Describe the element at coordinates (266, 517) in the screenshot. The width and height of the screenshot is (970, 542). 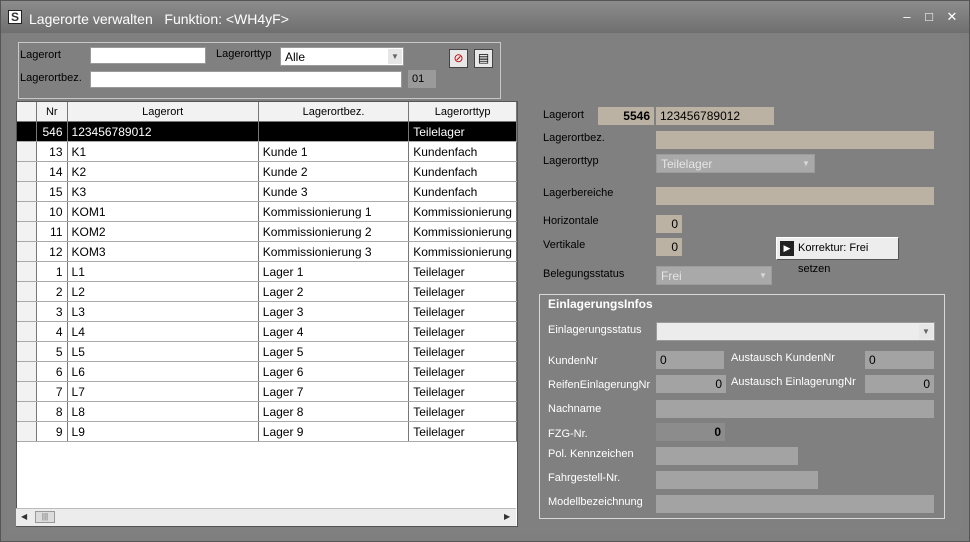
I see `horizontal-scrollbar: ◀ ||| ▶` at that location.